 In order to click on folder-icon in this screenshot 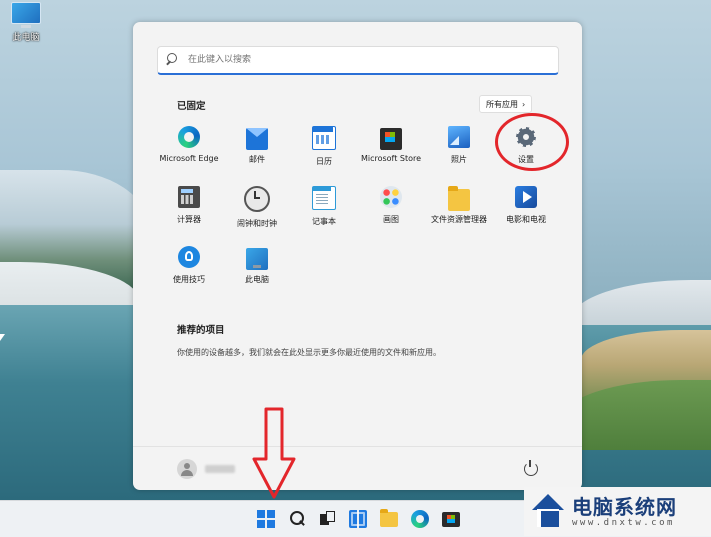, I will do `click(459, 198)`.